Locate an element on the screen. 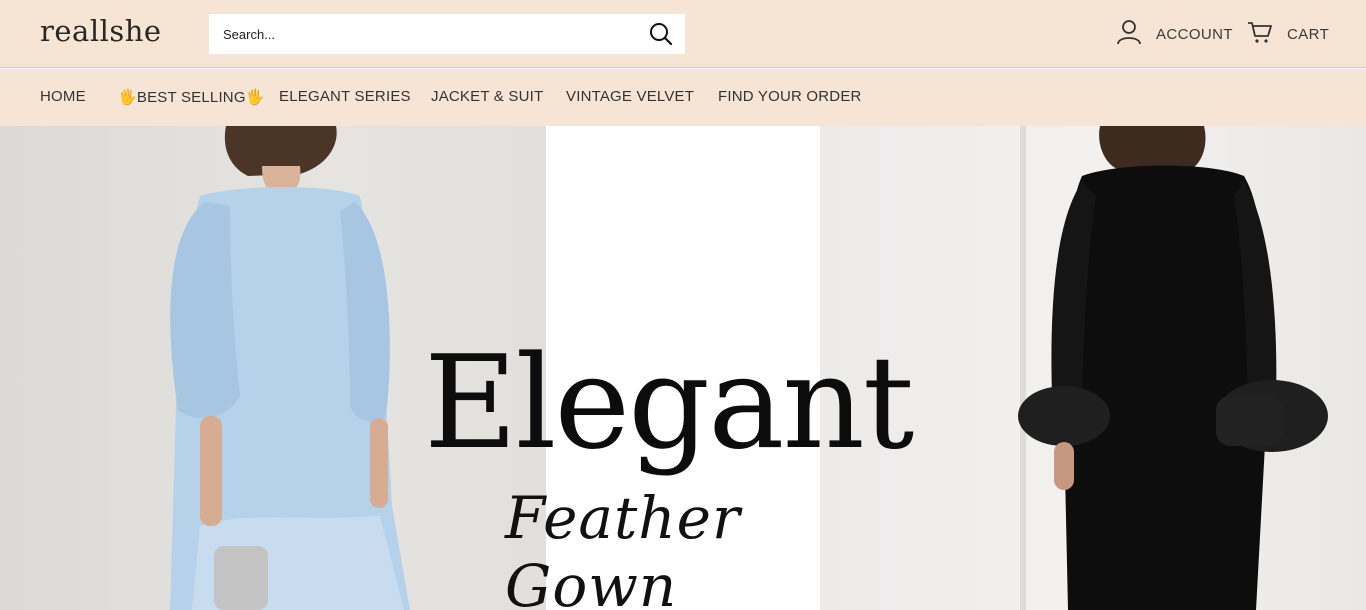 The width and height of the screenshot is (1366, 610). site-header: reallshe ACCOUNT CART is located at coordinates (683, 34).